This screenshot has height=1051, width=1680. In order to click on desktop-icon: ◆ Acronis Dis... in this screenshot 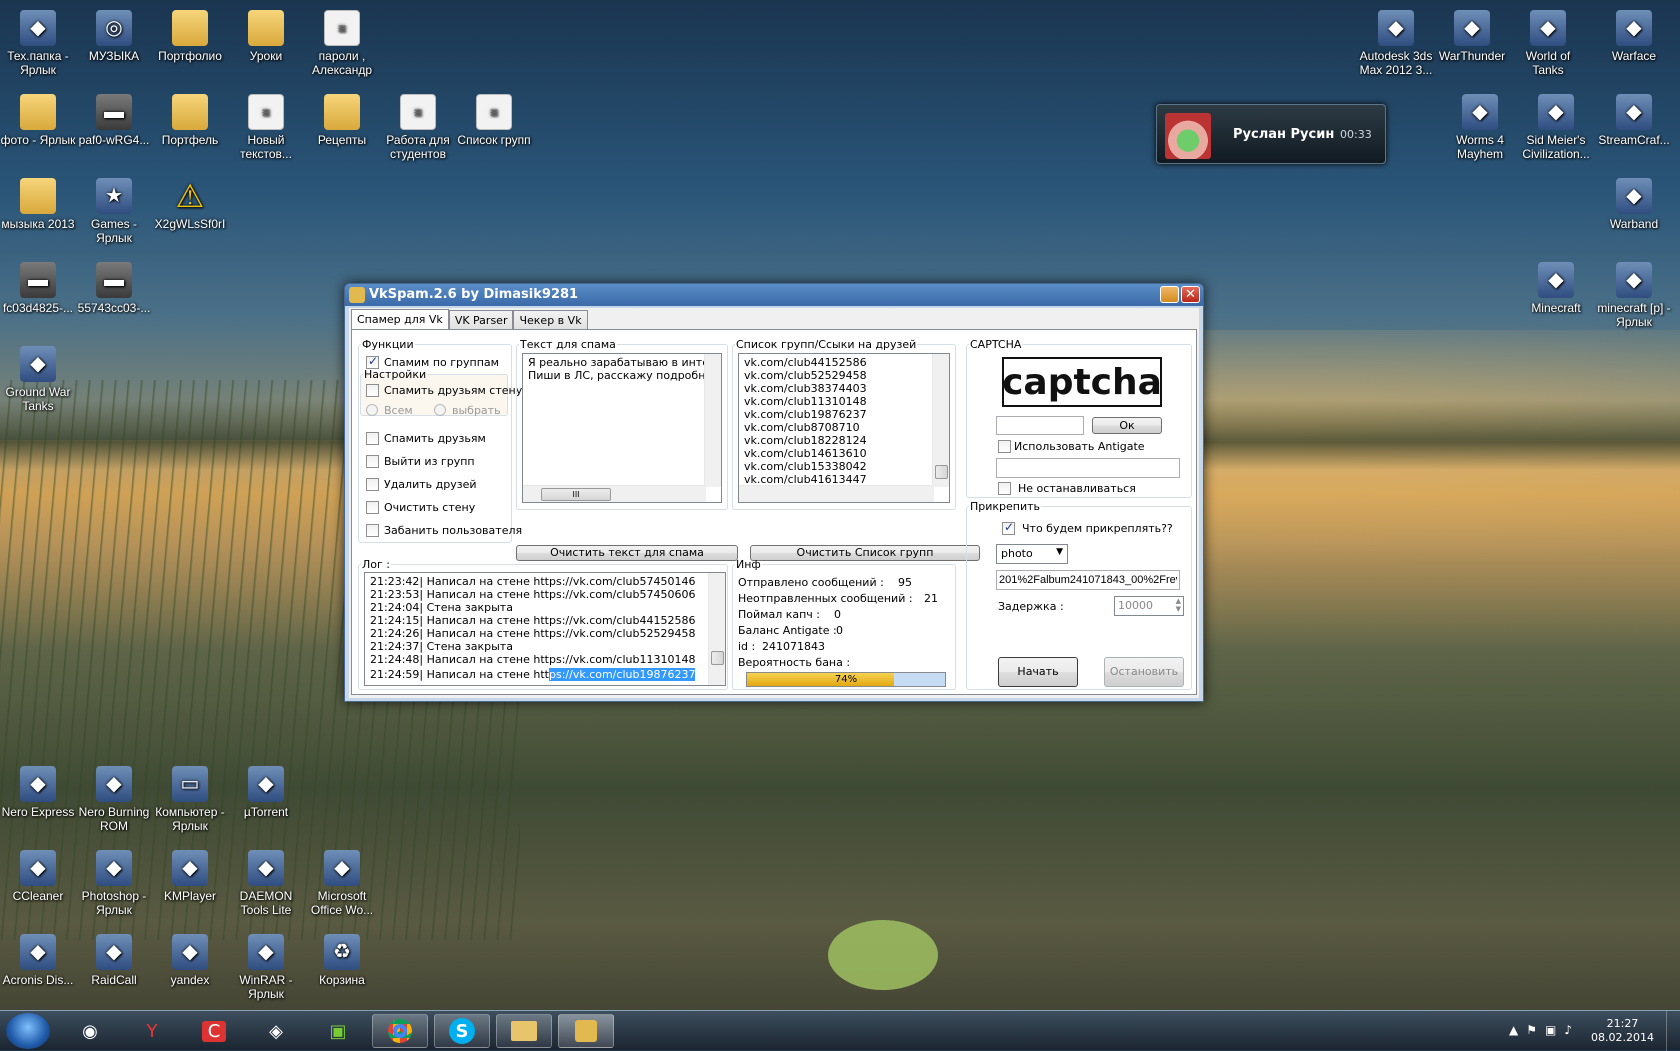, I will do `click(38, 960)`.